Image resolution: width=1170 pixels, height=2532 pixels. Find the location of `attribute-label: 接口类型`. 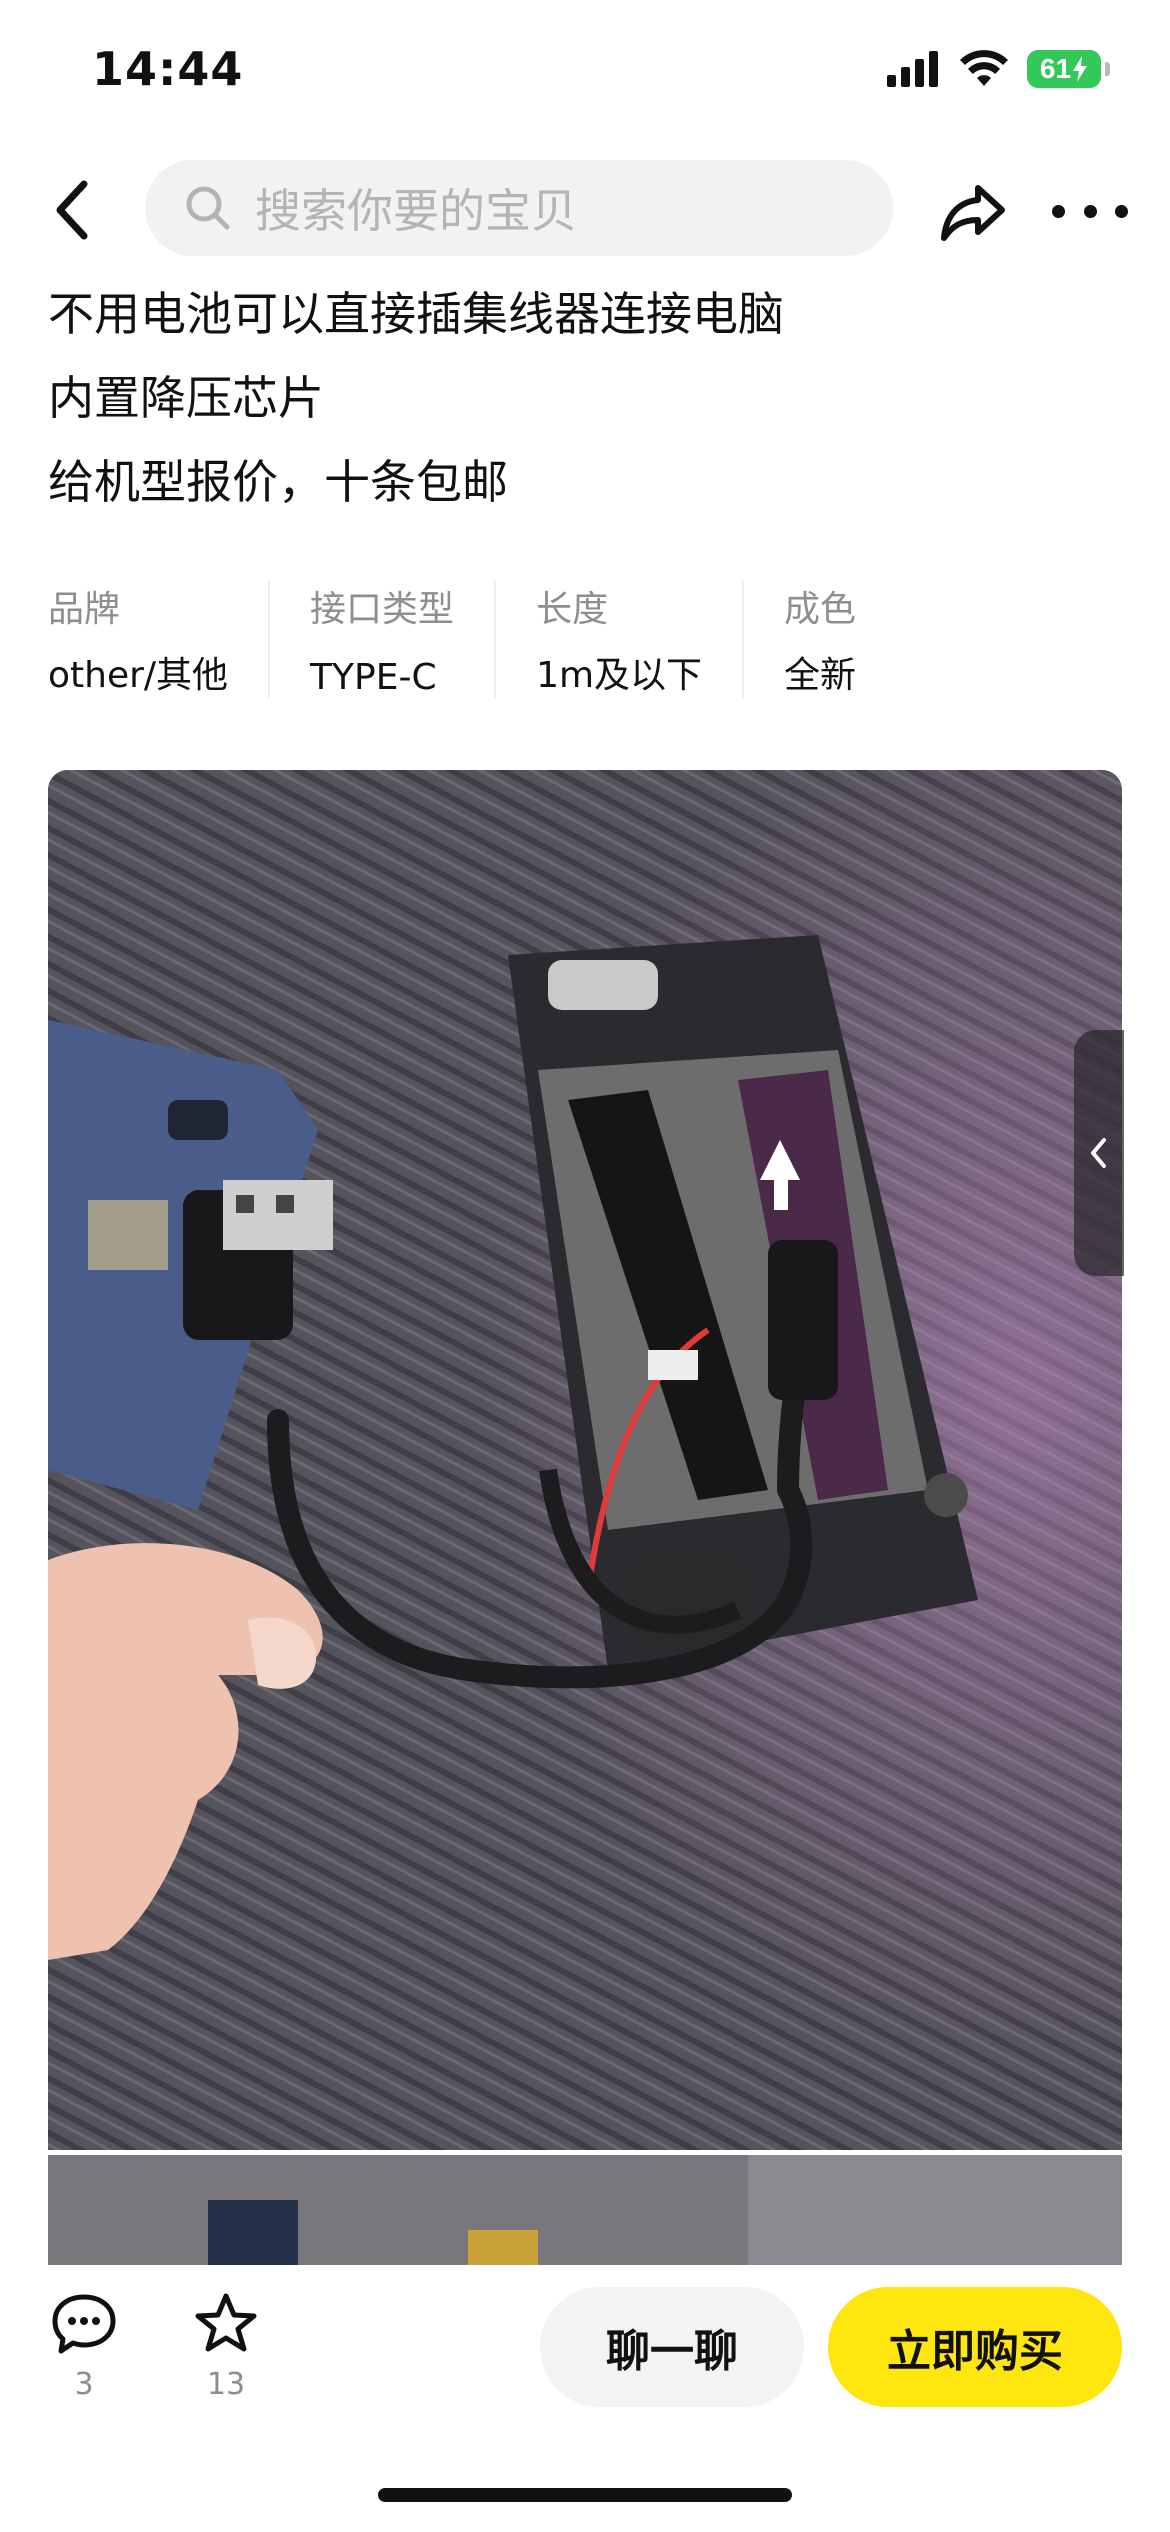

attribute-label: 接口类型 is located at coordinates (382, 609).